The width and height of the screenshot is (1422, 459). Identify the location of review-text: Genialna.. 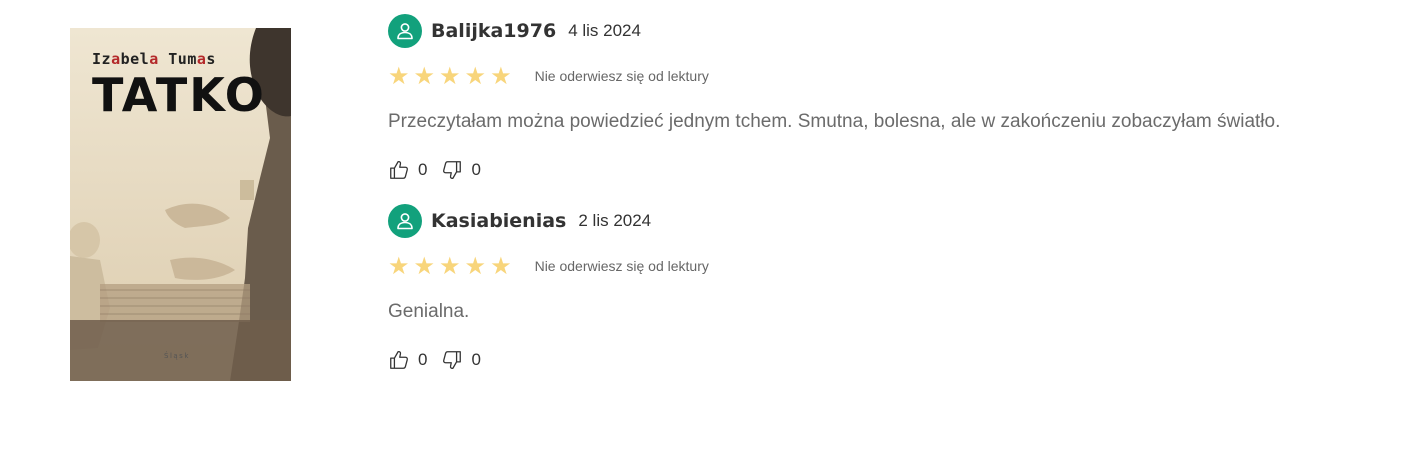
(429, 311).